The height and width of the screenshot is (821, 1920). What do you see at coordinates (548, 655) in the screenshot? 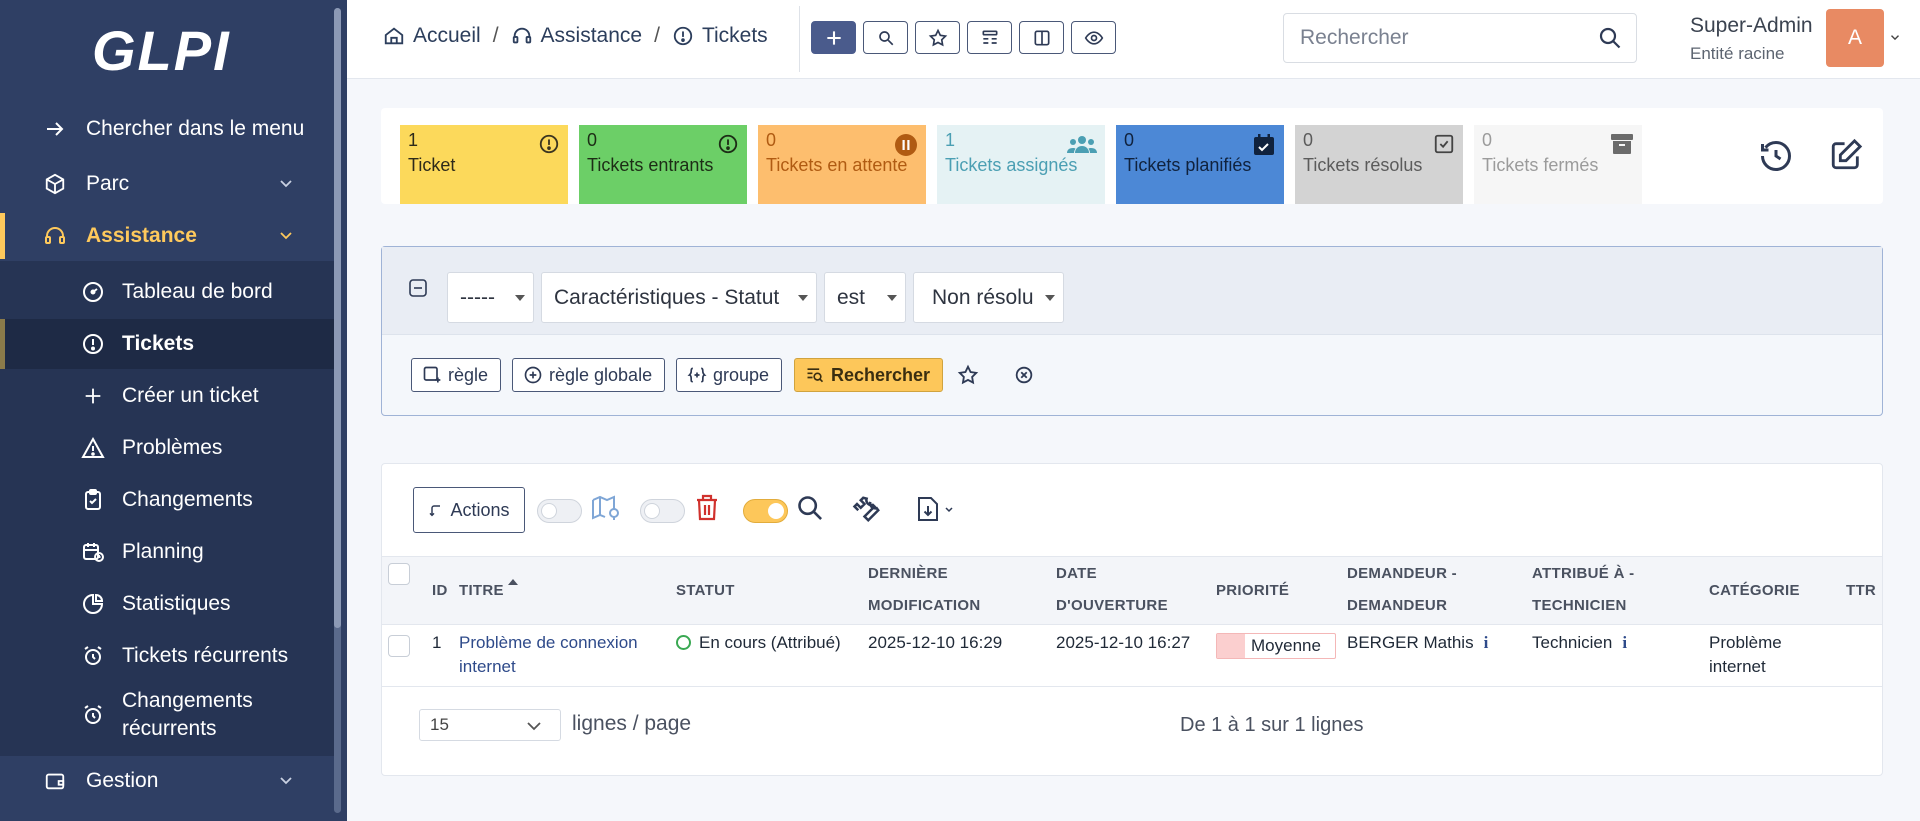
I see `ticket-title-link: Problème de connexion internet` at bounding box center [548, 655].